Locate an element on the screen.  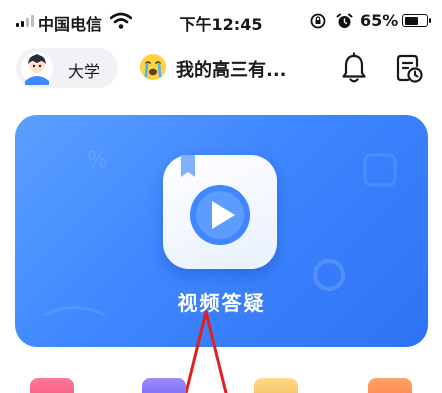
bell-icon is located at coordinates (354, 68).